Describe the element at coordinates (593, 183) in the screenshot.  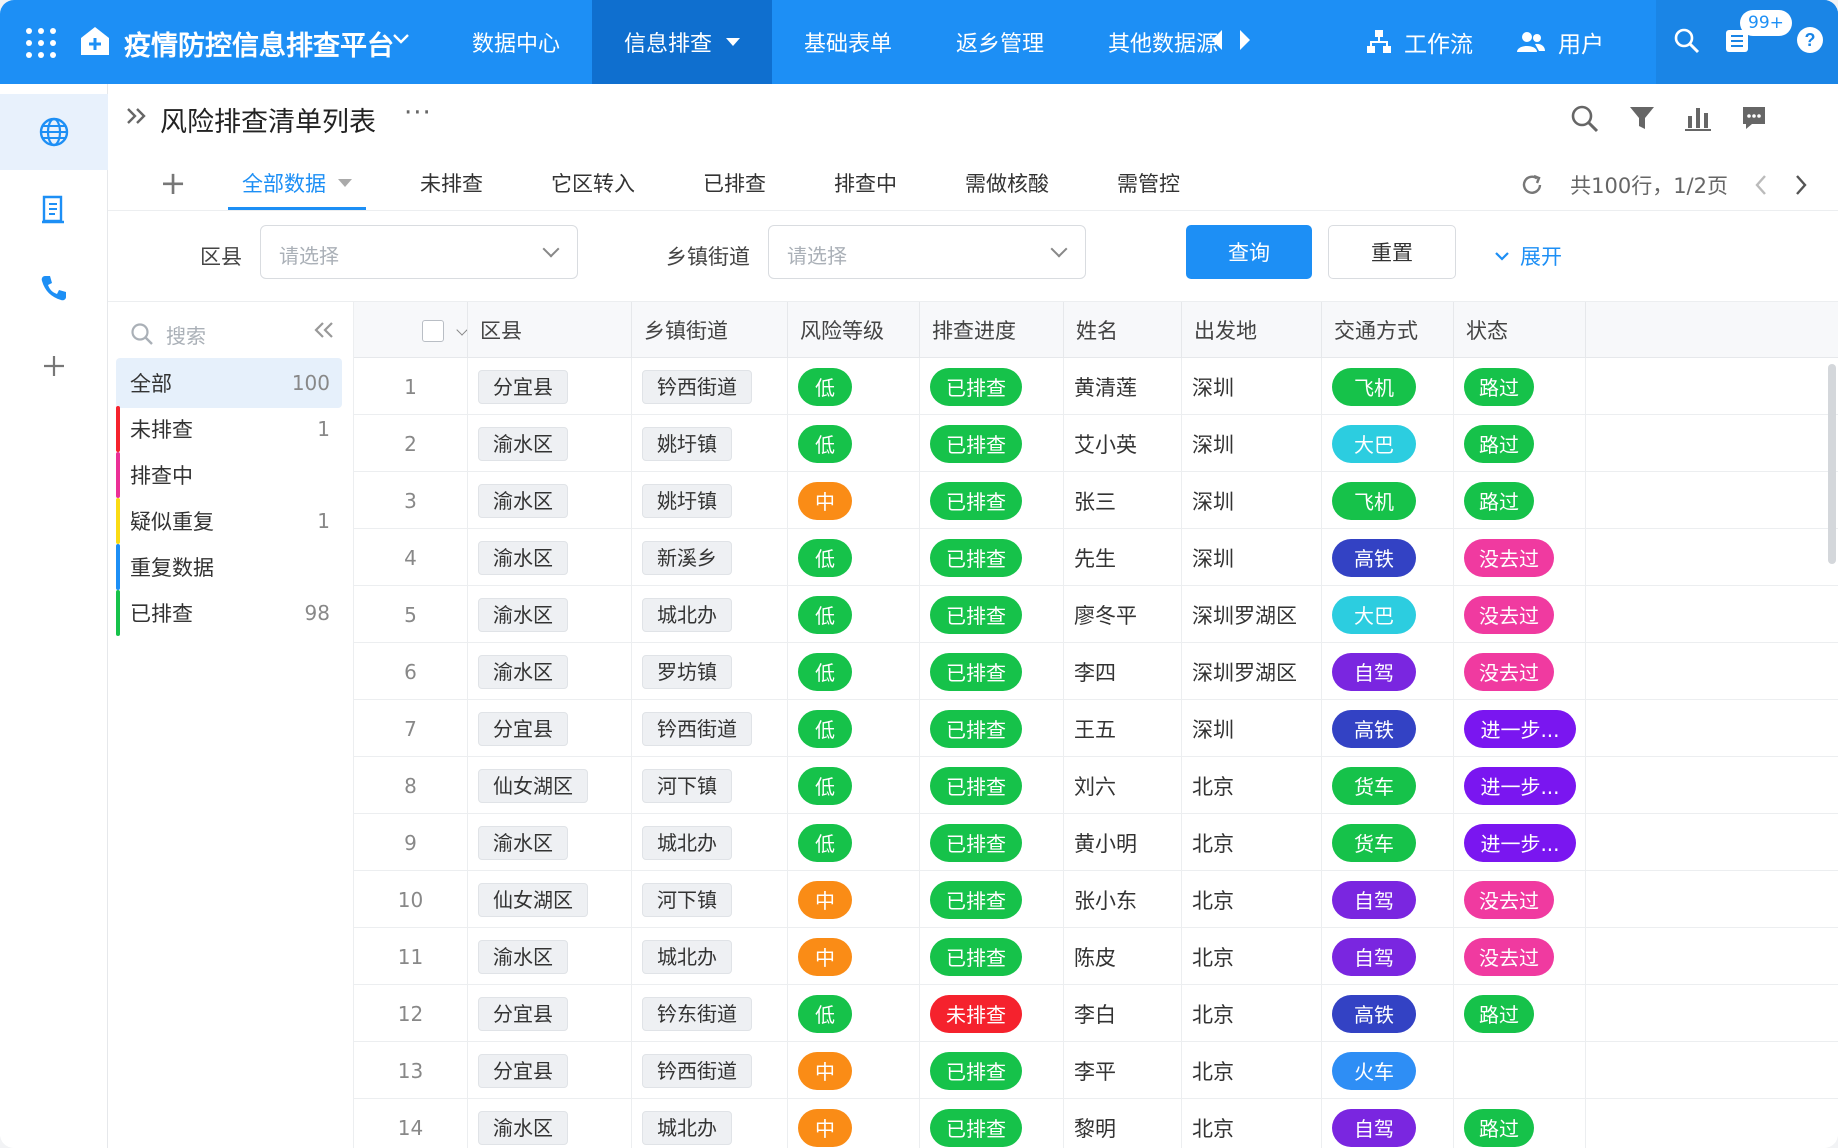
I see `tab-transferred-in: 它区转入` at that location.